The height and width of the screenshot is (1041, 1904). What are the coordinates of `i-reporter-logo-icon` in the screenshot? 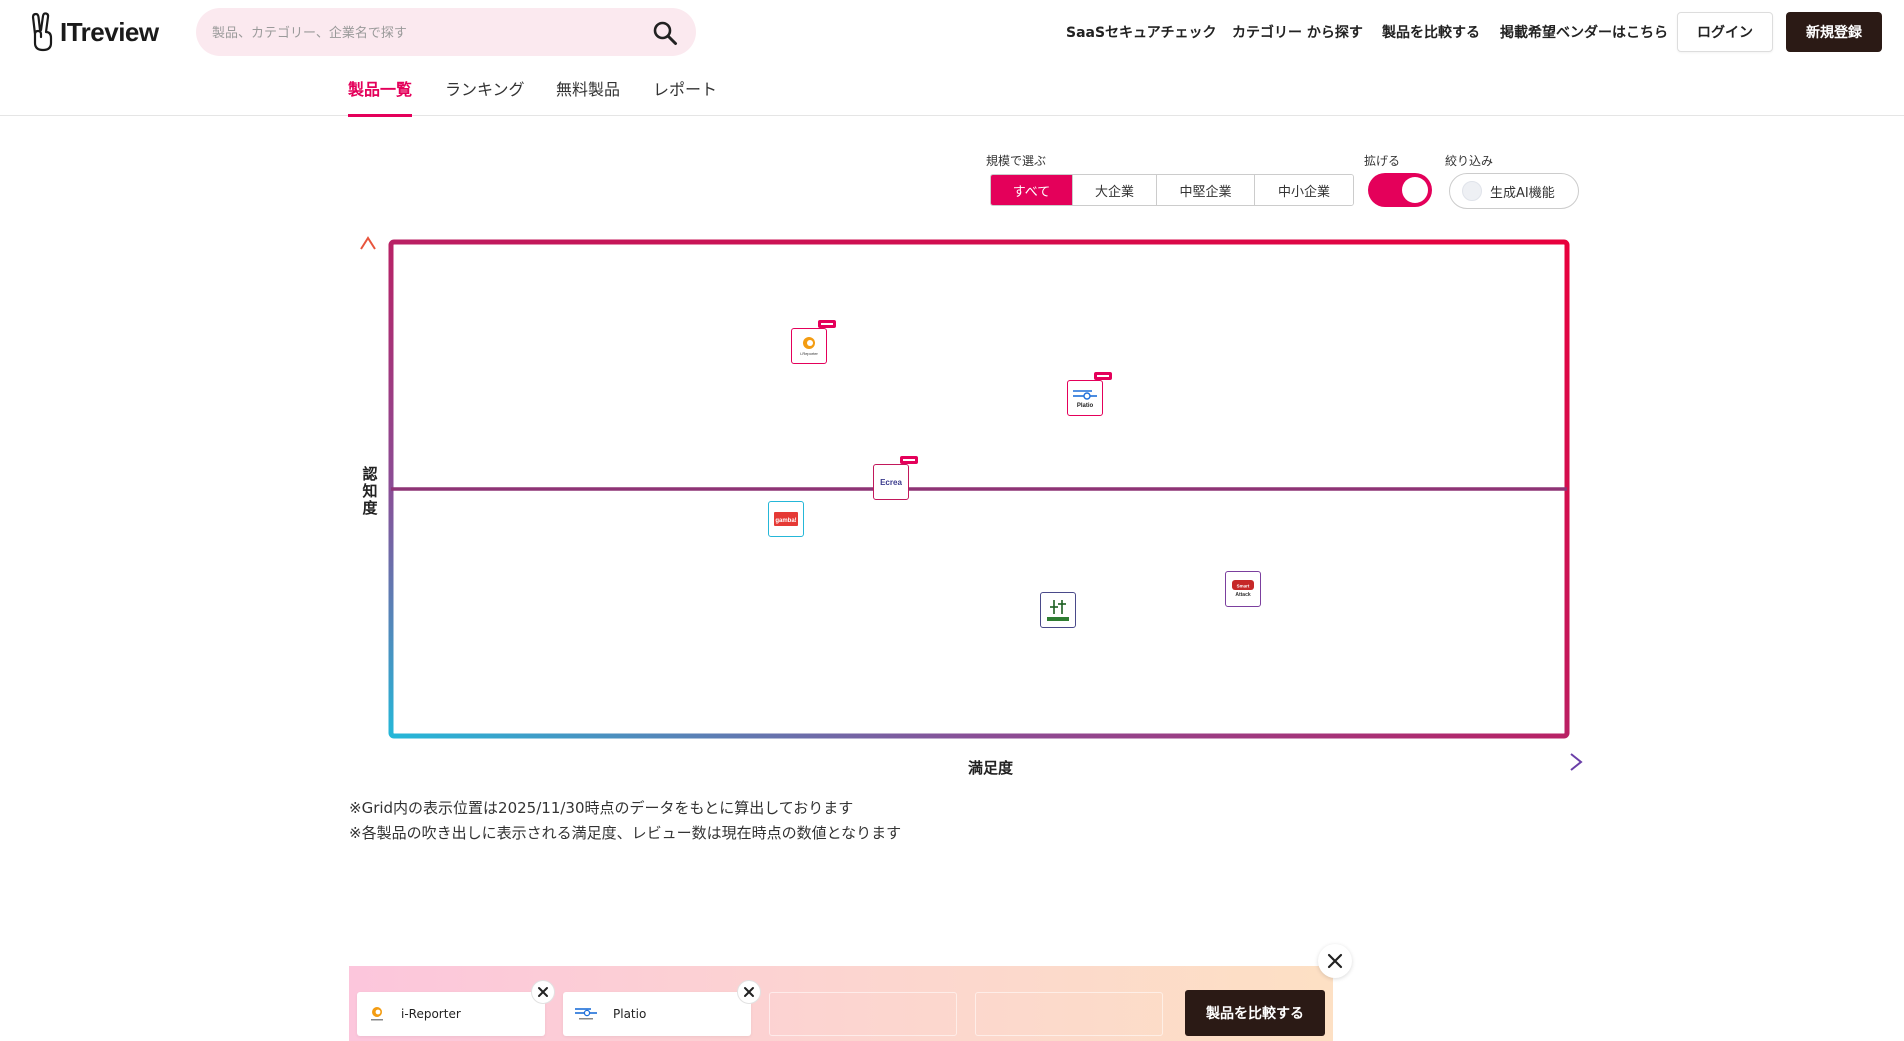 It's located at (377, 1014).